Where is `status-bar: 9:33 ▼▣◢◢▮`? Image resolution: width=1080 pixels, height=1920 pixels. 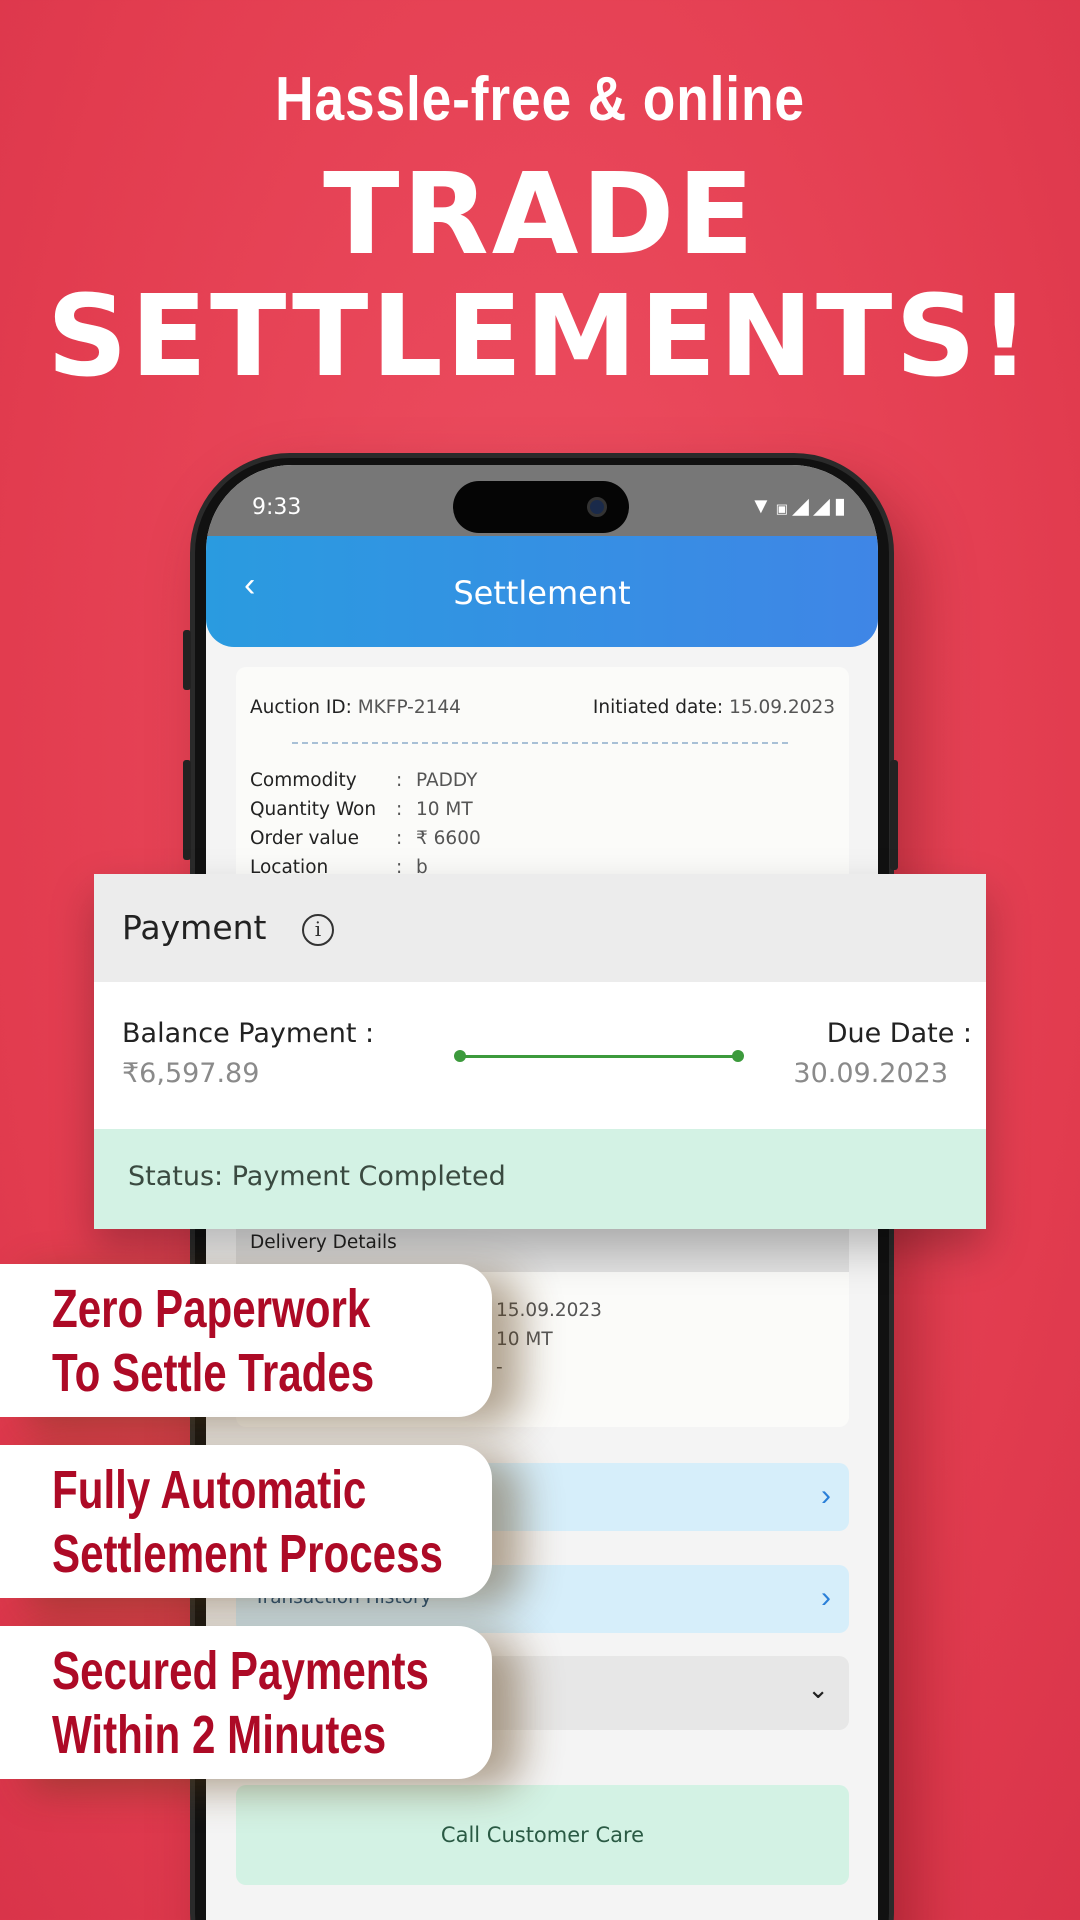 status-bar: 9:33 ▼▣◢◢▮ is located at coordinates (542, 501).